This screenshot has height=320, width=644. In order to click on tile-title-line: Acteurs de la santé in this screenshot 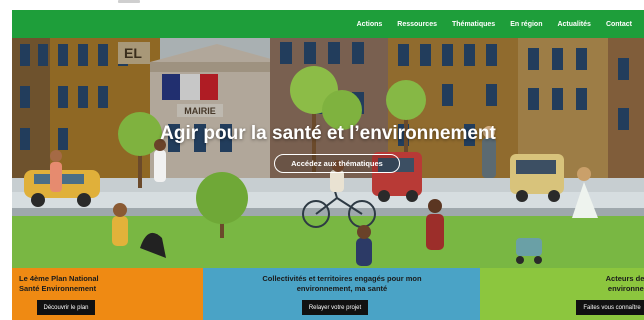, I will do `click(624, 278)`.